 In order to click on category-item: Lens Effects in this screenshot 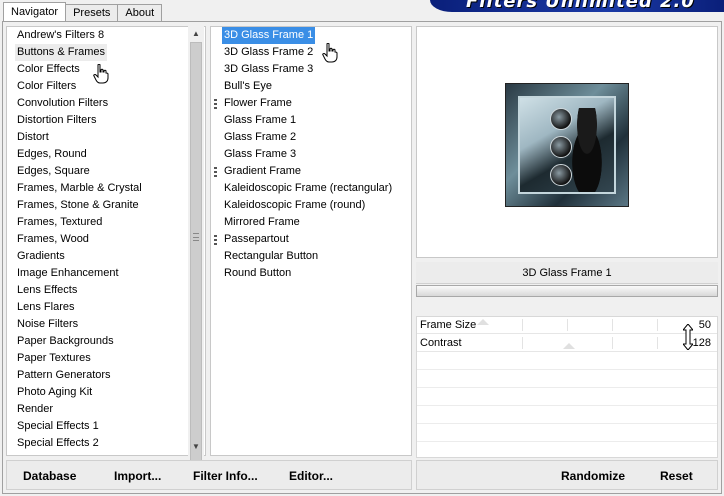, I will do `click(100, 290)`.